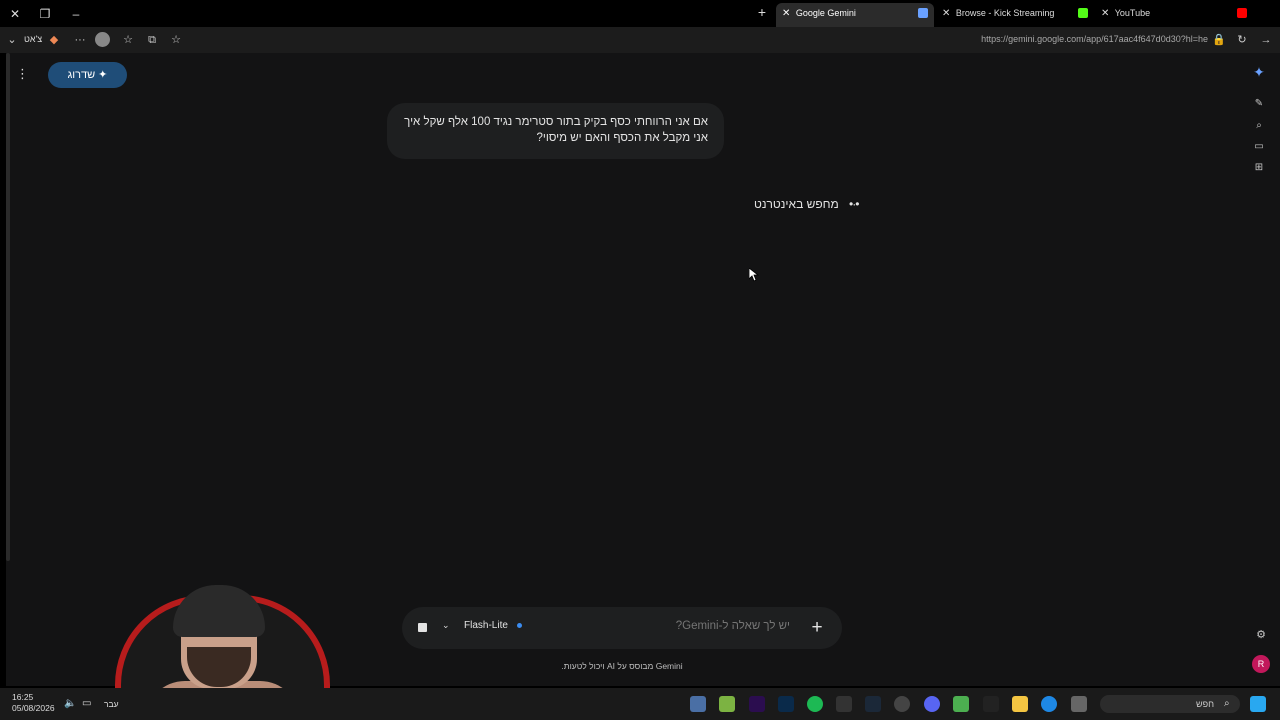 This screenshot has height=720, width=1280. I want to click on menu-kebab-icon: ⋮, so click(22, 74).